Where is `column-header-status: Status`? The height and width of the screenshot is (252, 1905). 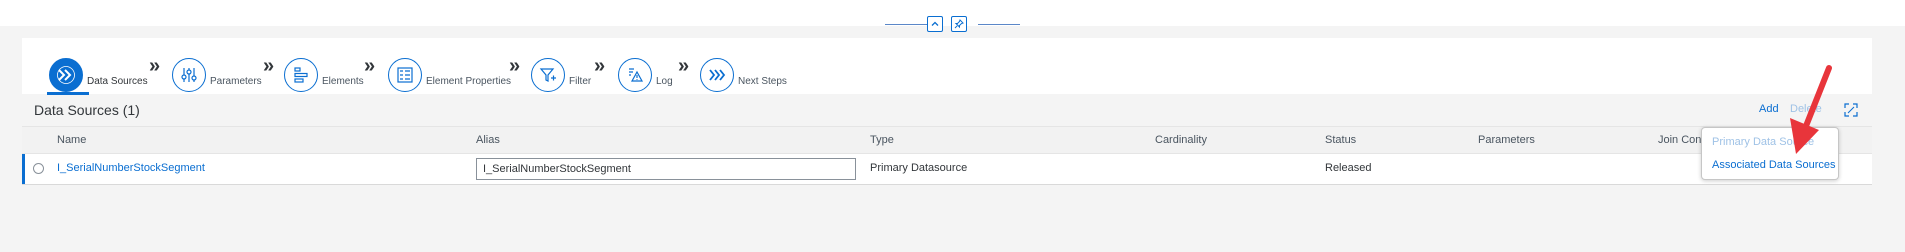
column-header-status: Status is located at coordinates (1340, 140).